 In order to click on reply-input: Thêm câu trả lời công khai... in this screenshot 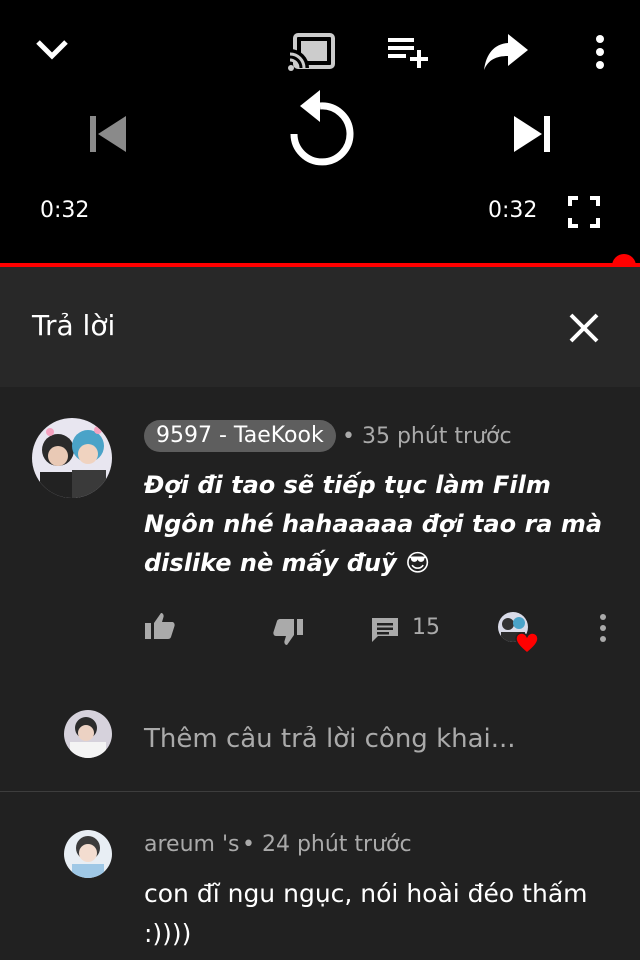, I will do `click(330, 739)`.